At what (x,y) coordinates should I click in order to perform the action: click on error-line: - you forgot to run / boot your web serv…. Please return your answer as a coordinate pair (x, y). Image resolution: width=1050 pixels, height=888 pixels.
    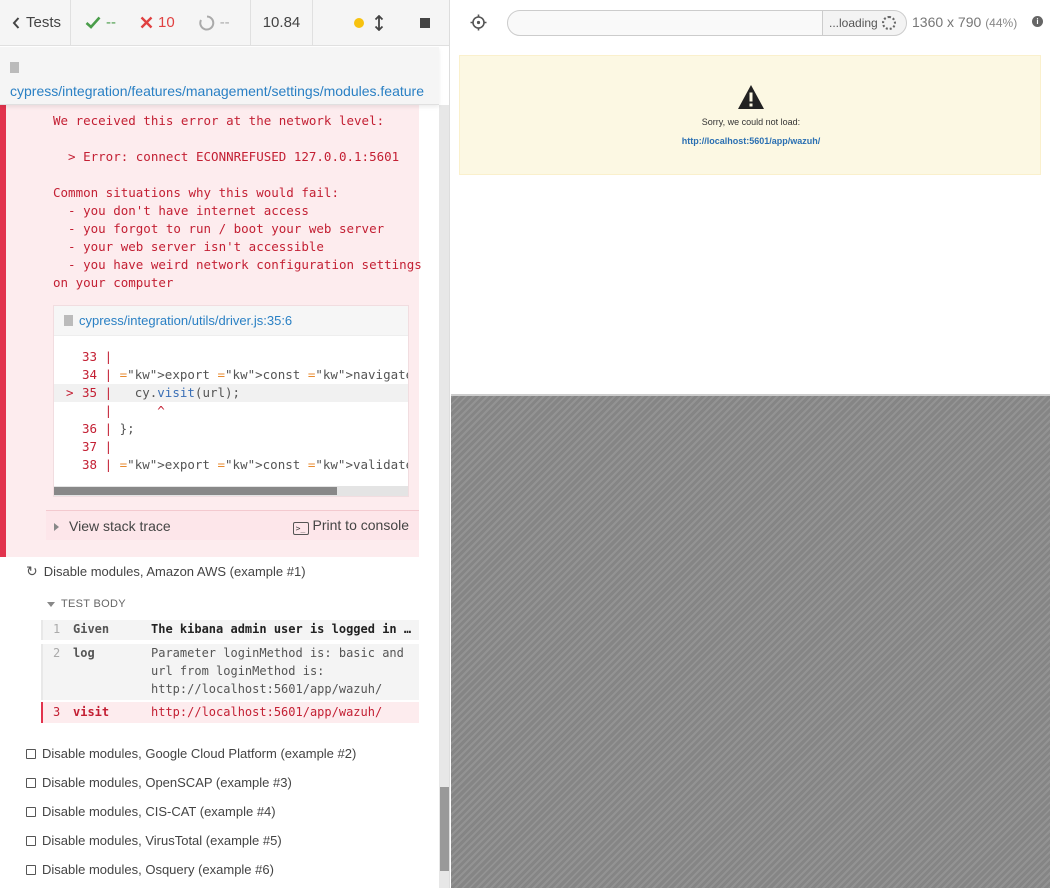
    Looking at the image, I should click on (219, 228).